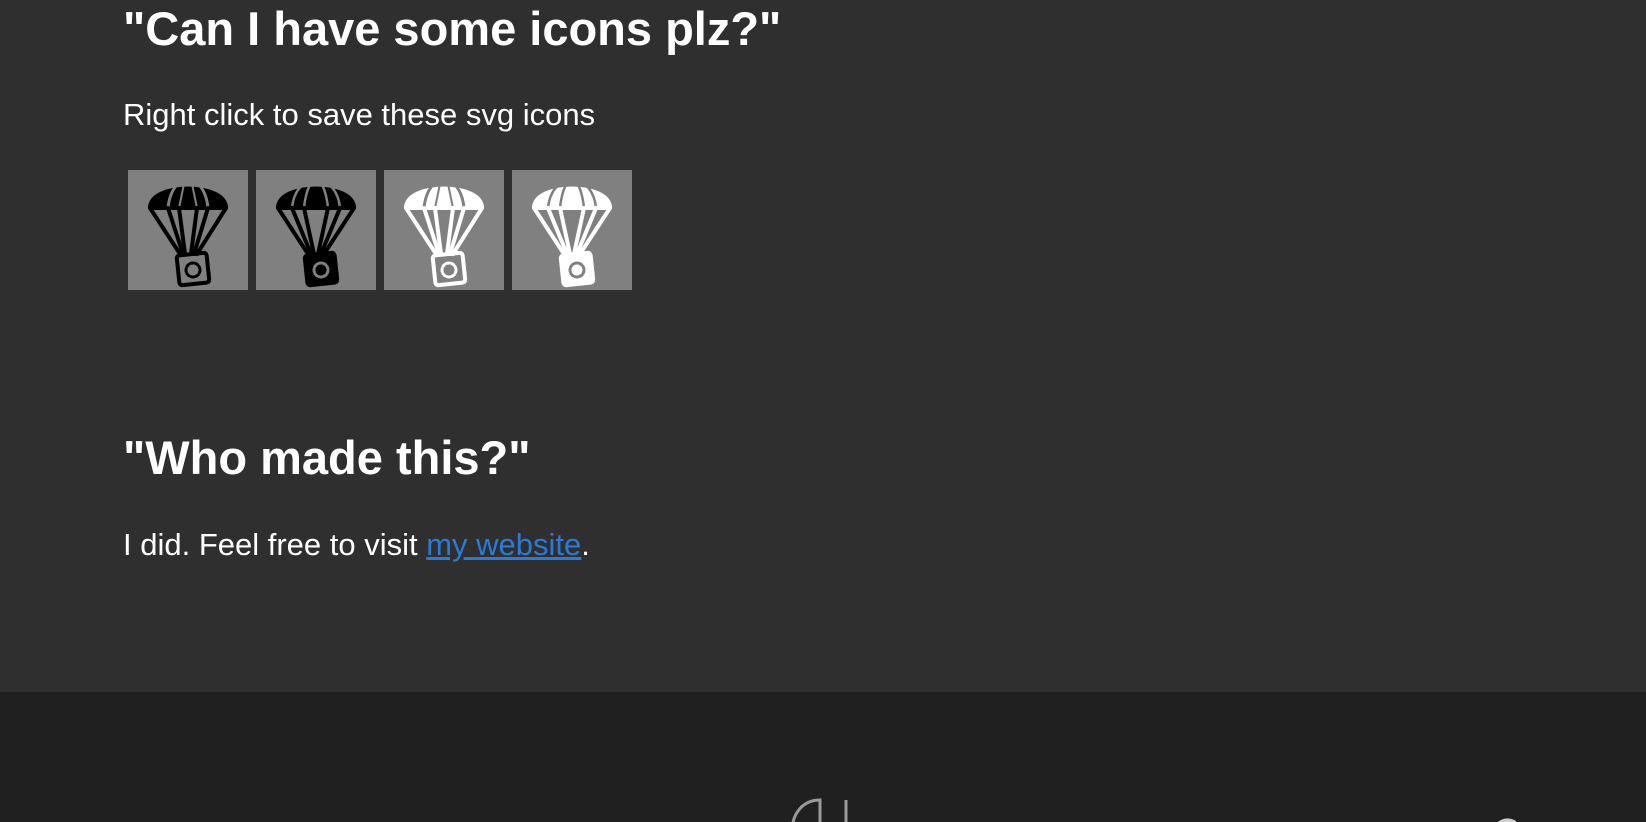 The height and width of the screenshot is (822, 1646). I want to click on parachute-icon-white-outline, so click(444, 230).